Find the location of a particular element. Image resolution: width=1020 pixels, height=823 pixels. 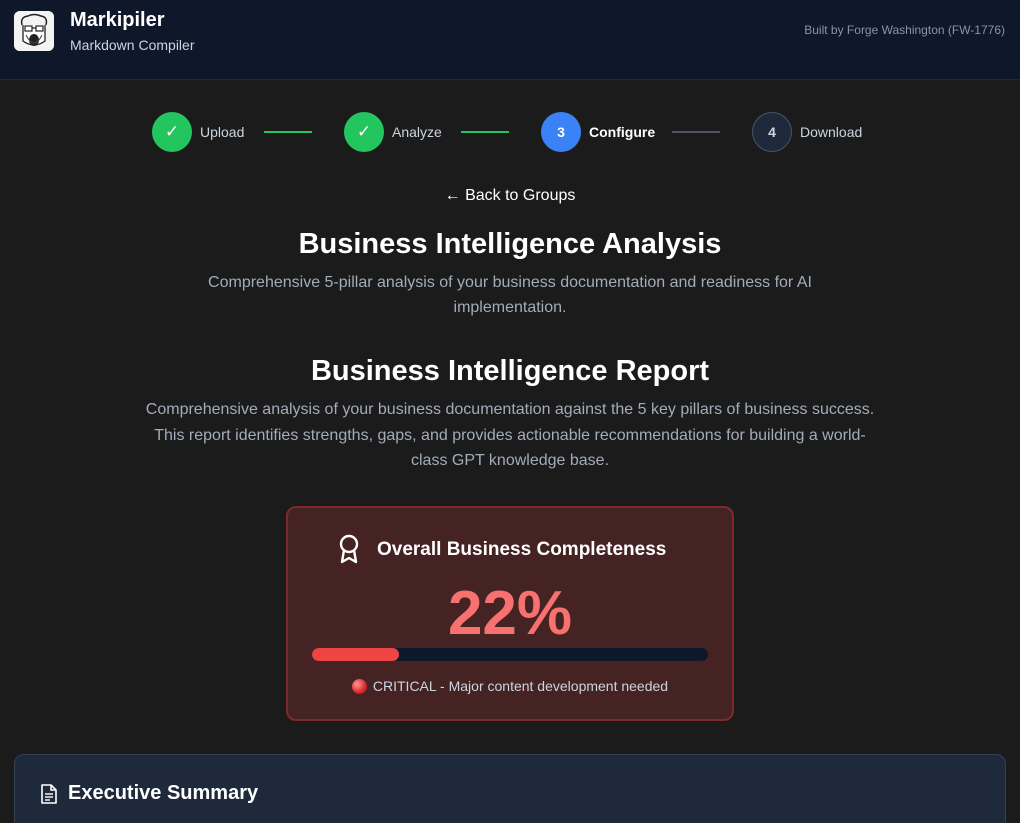

completeness-score: 22% is located at coordinates (510, 613).